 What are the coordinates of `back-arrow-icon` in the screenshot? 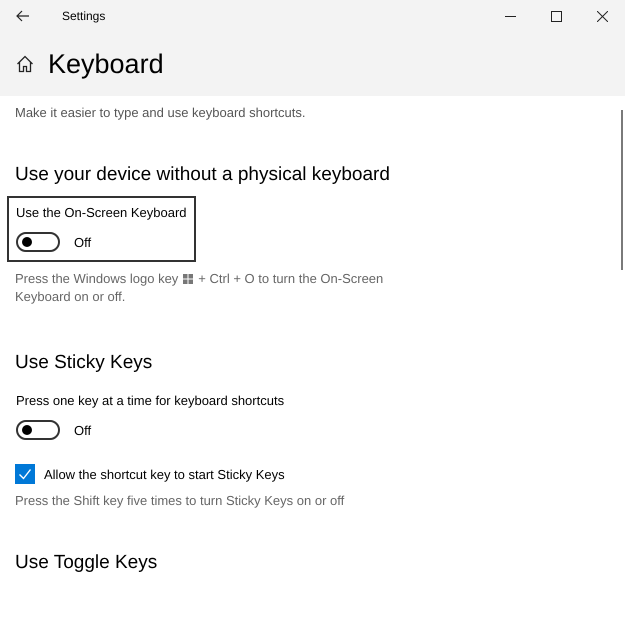 It's located at (23, 16).